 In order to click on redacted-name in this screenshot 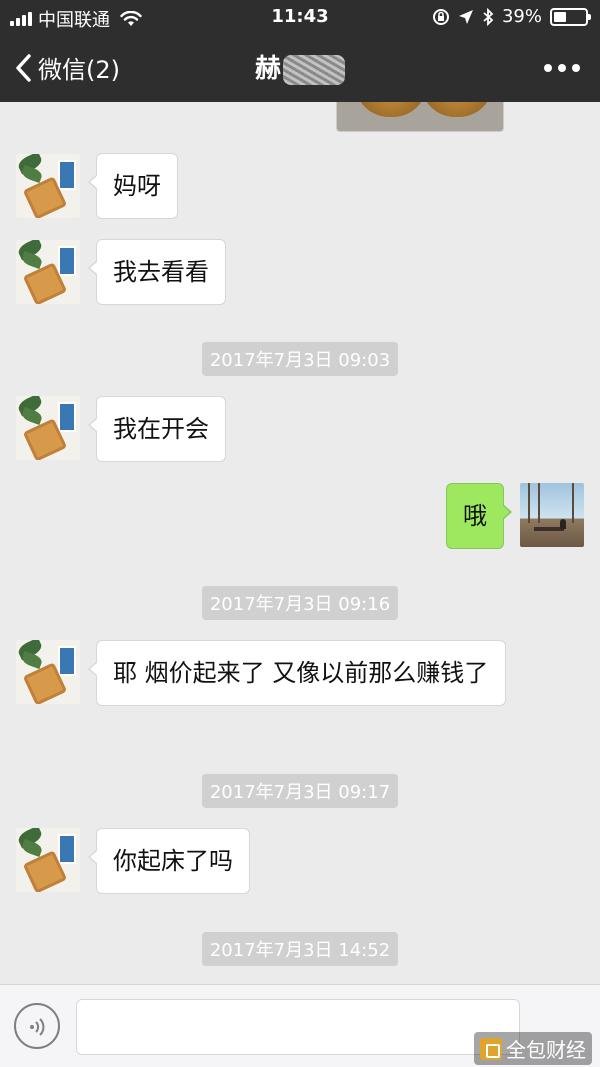, I will do `click(314, 69)`.